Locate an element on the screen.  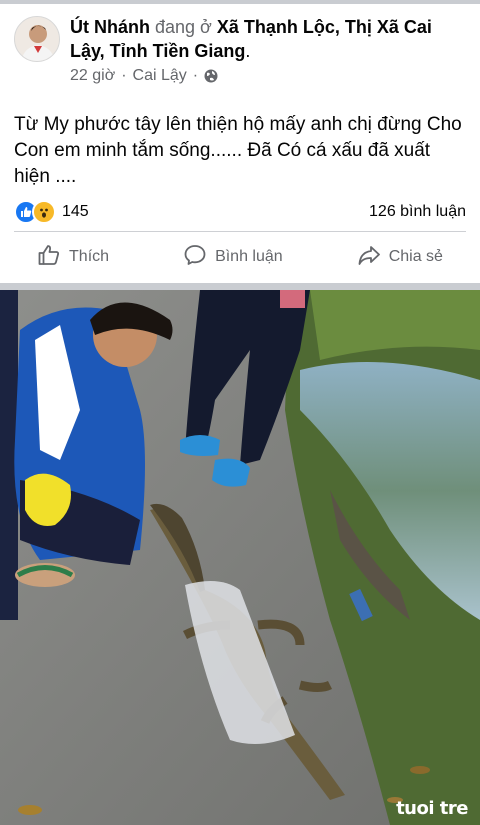
divider is located at coordinates (240, 231).